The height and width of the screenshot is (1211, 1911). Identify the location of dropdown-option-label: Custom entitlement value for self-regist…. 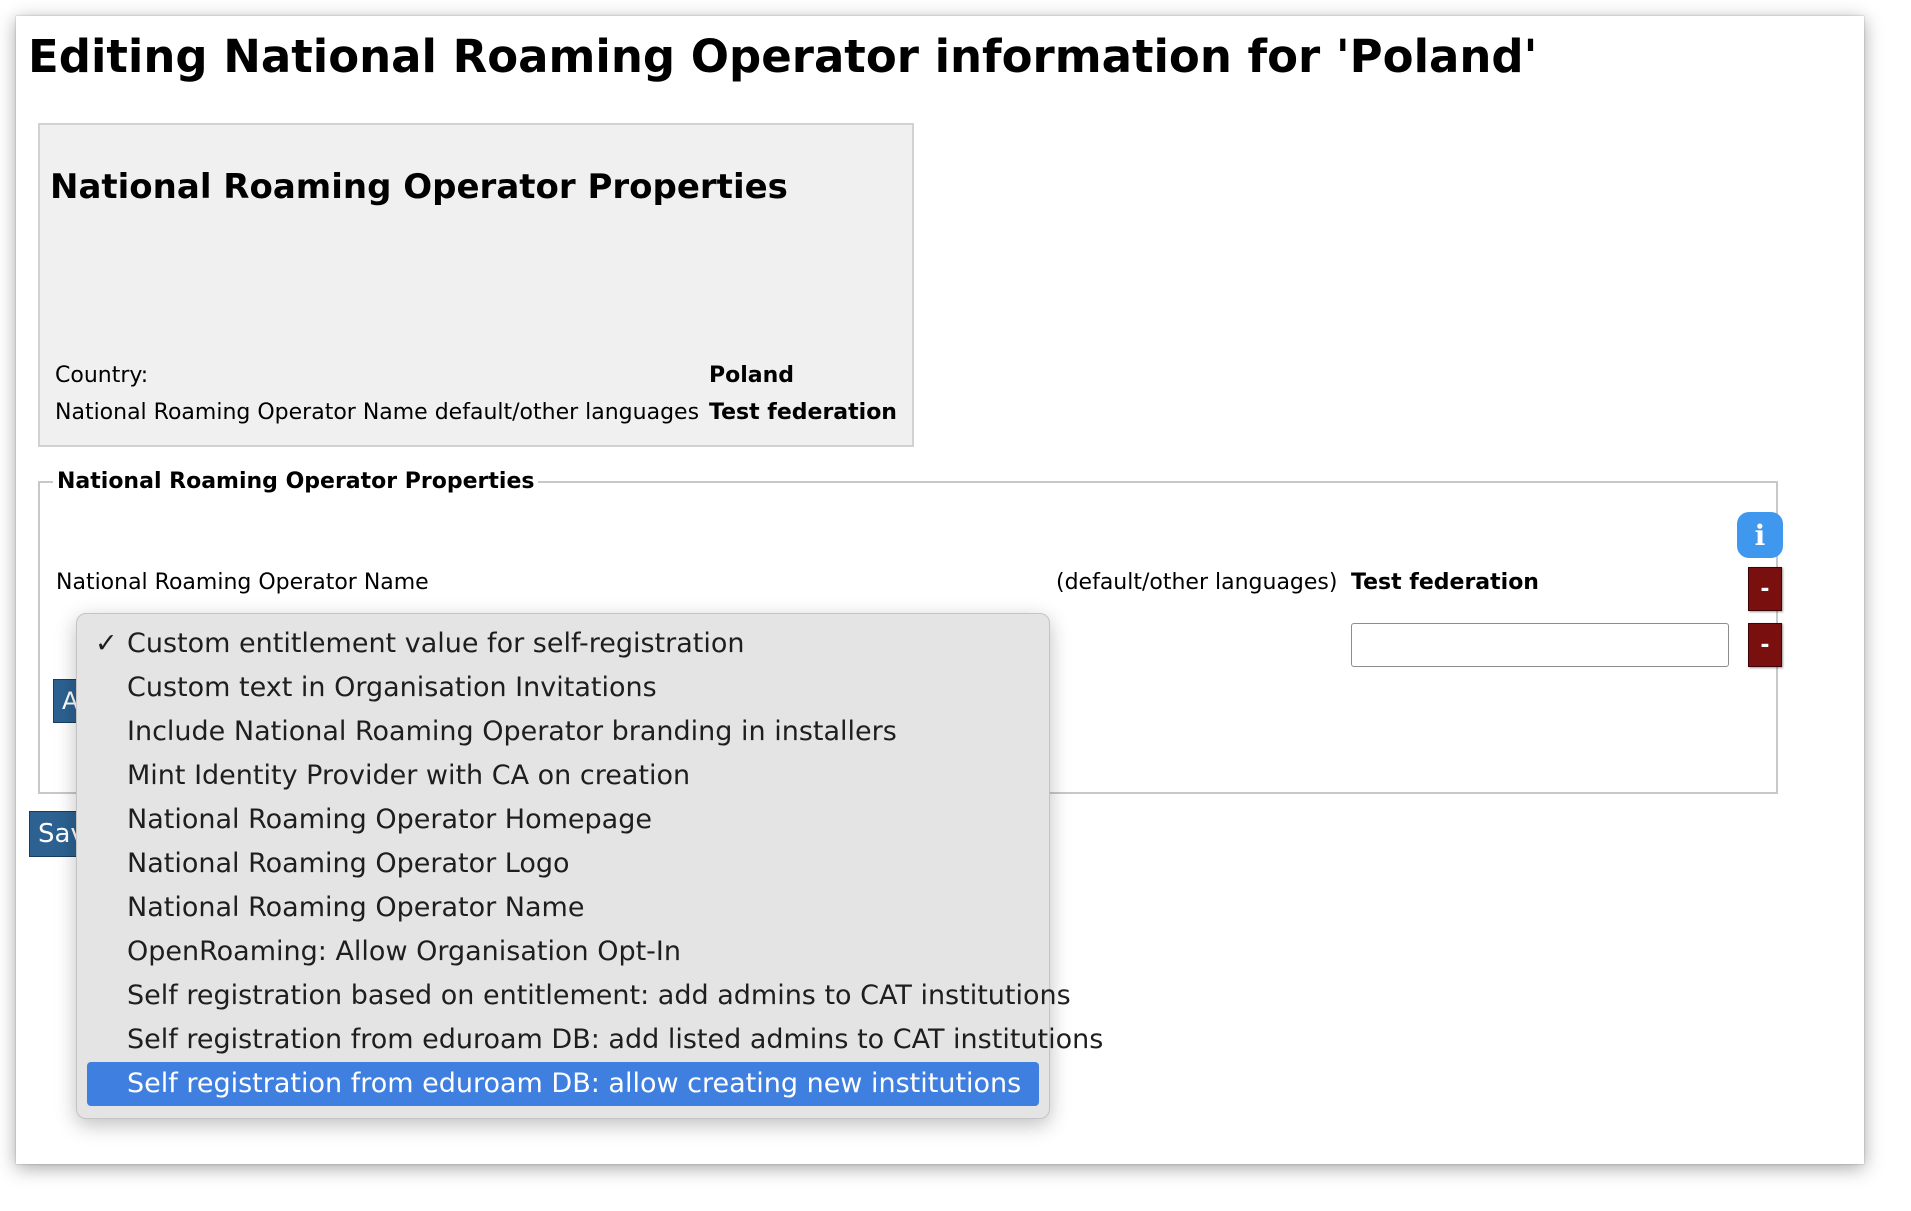
(436, 643).